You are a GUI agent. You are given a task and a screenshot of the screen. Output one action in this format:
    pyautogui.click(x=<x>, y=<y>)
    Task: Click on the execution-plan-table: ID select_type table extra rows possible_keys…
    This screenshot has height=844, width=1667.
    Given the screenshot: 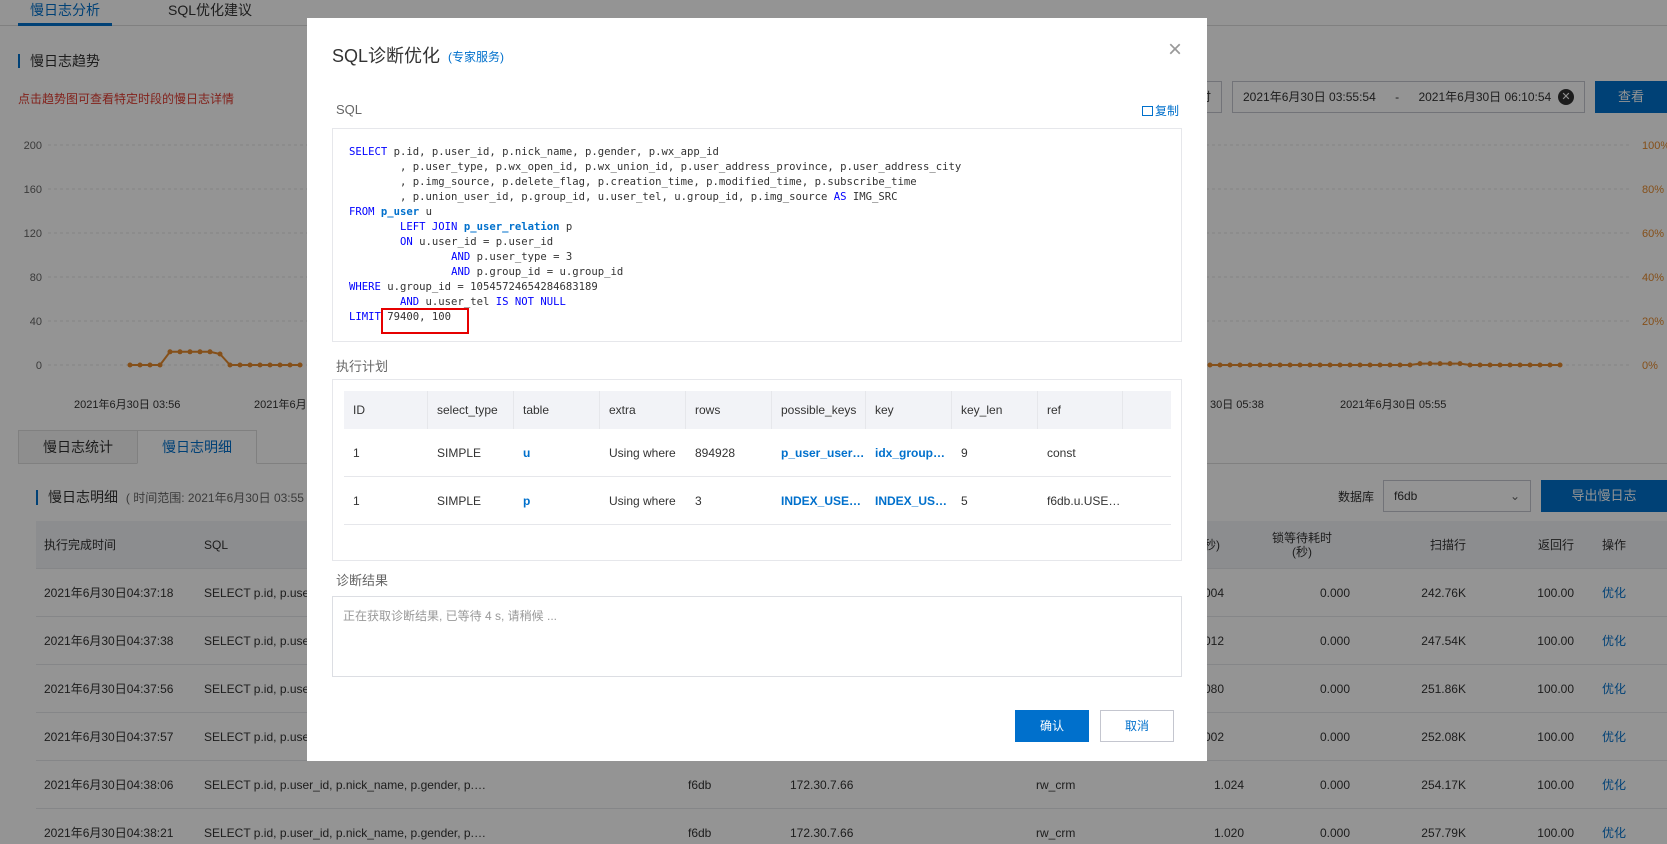 What is the action you would take?
    pyautogui.click(x=757, y=458)
    